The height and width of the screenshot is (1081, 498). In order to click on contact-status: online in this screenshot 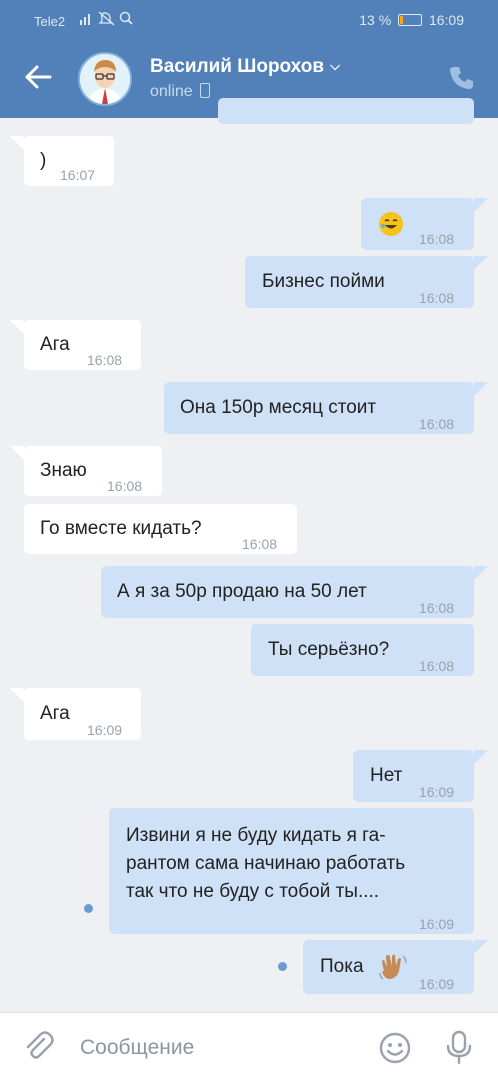, I will do `click(180, 92)`.